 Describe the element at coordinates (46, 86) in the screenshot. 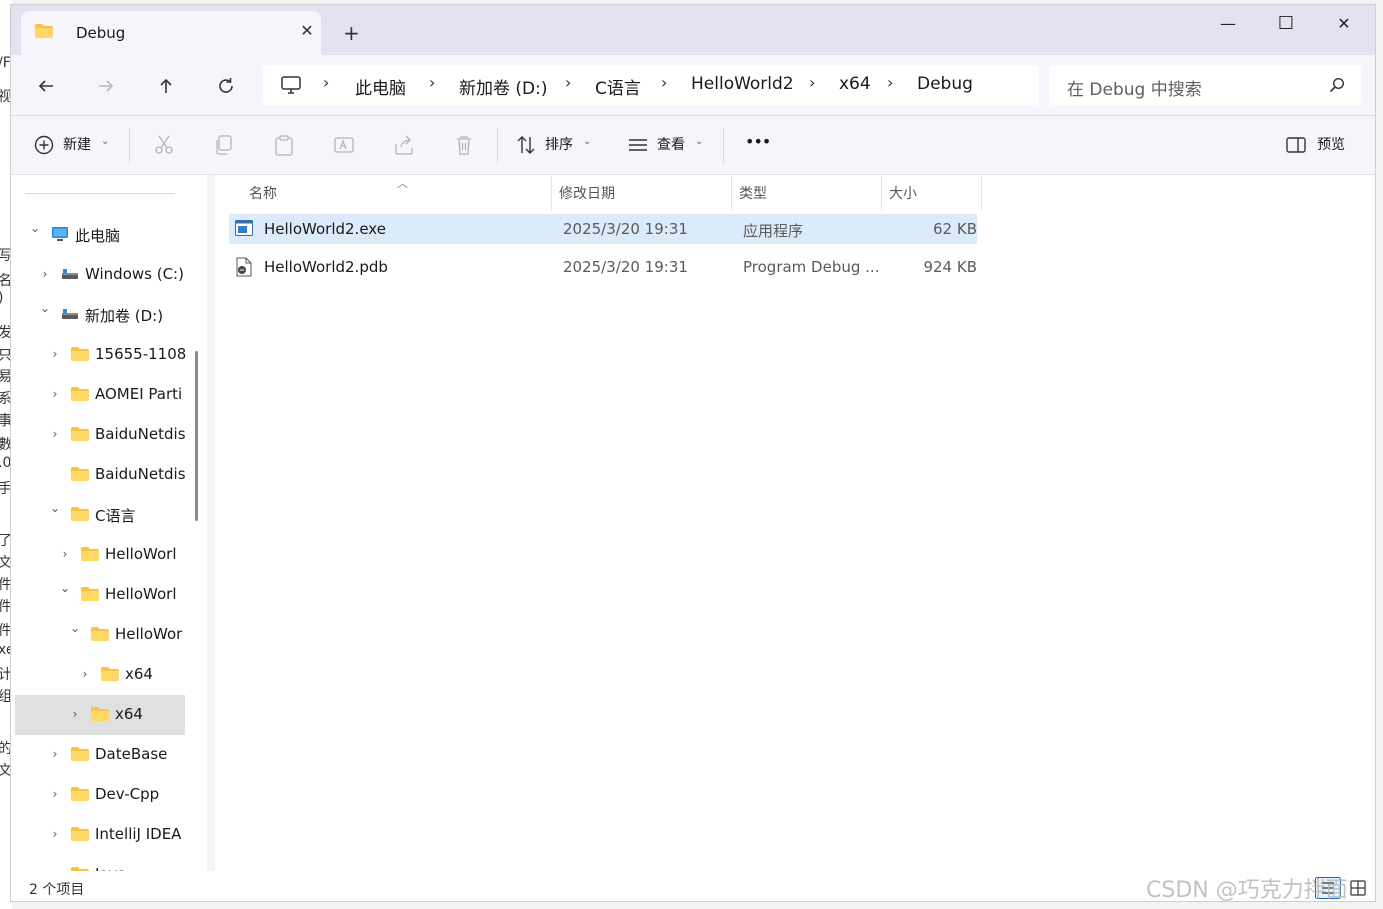

I see `back-button` at that location.